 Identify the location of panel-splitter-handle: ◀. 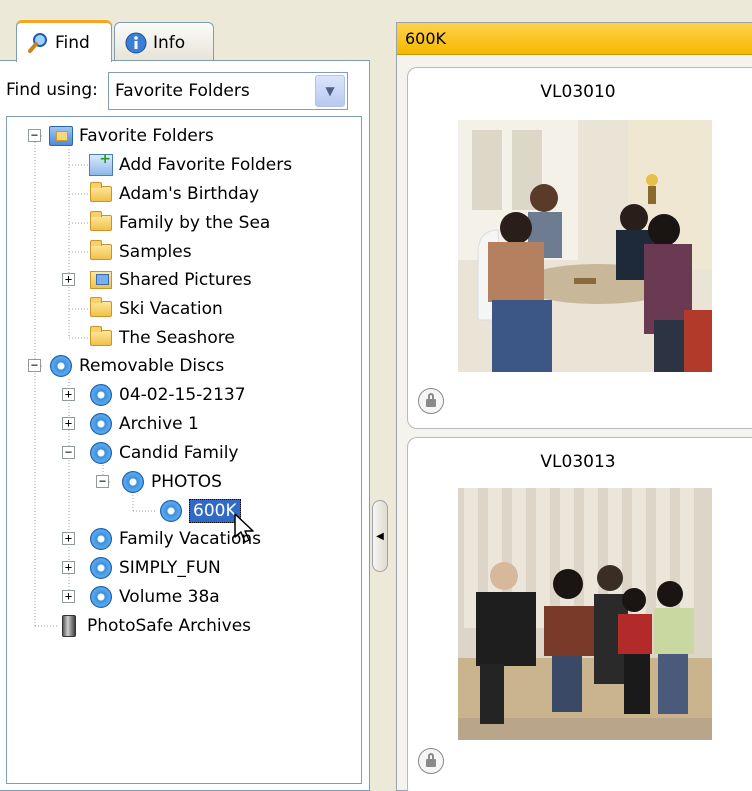
(380, 536).